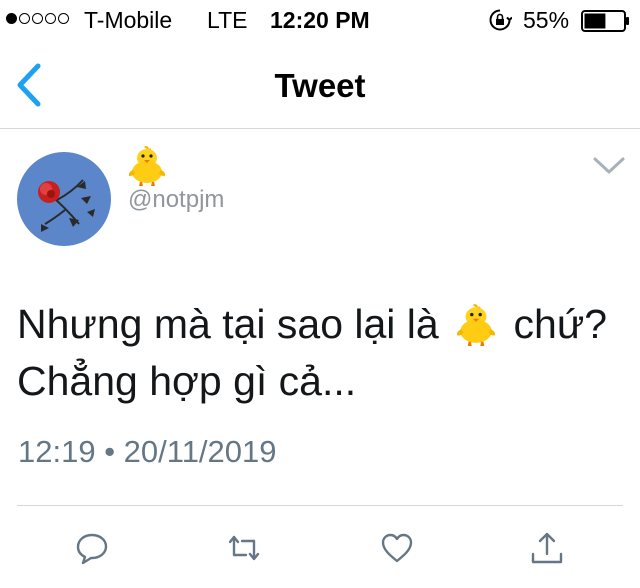 This screenshot has height=588, width=640. I want to click on display-name-chick-emoji, so click(147, 165).